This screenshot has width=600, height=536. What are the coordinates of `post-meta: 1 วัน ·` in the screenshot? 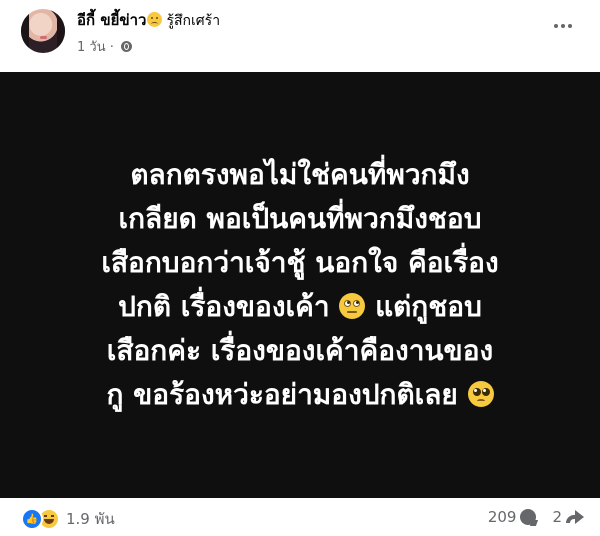 It's located at (105, 46).